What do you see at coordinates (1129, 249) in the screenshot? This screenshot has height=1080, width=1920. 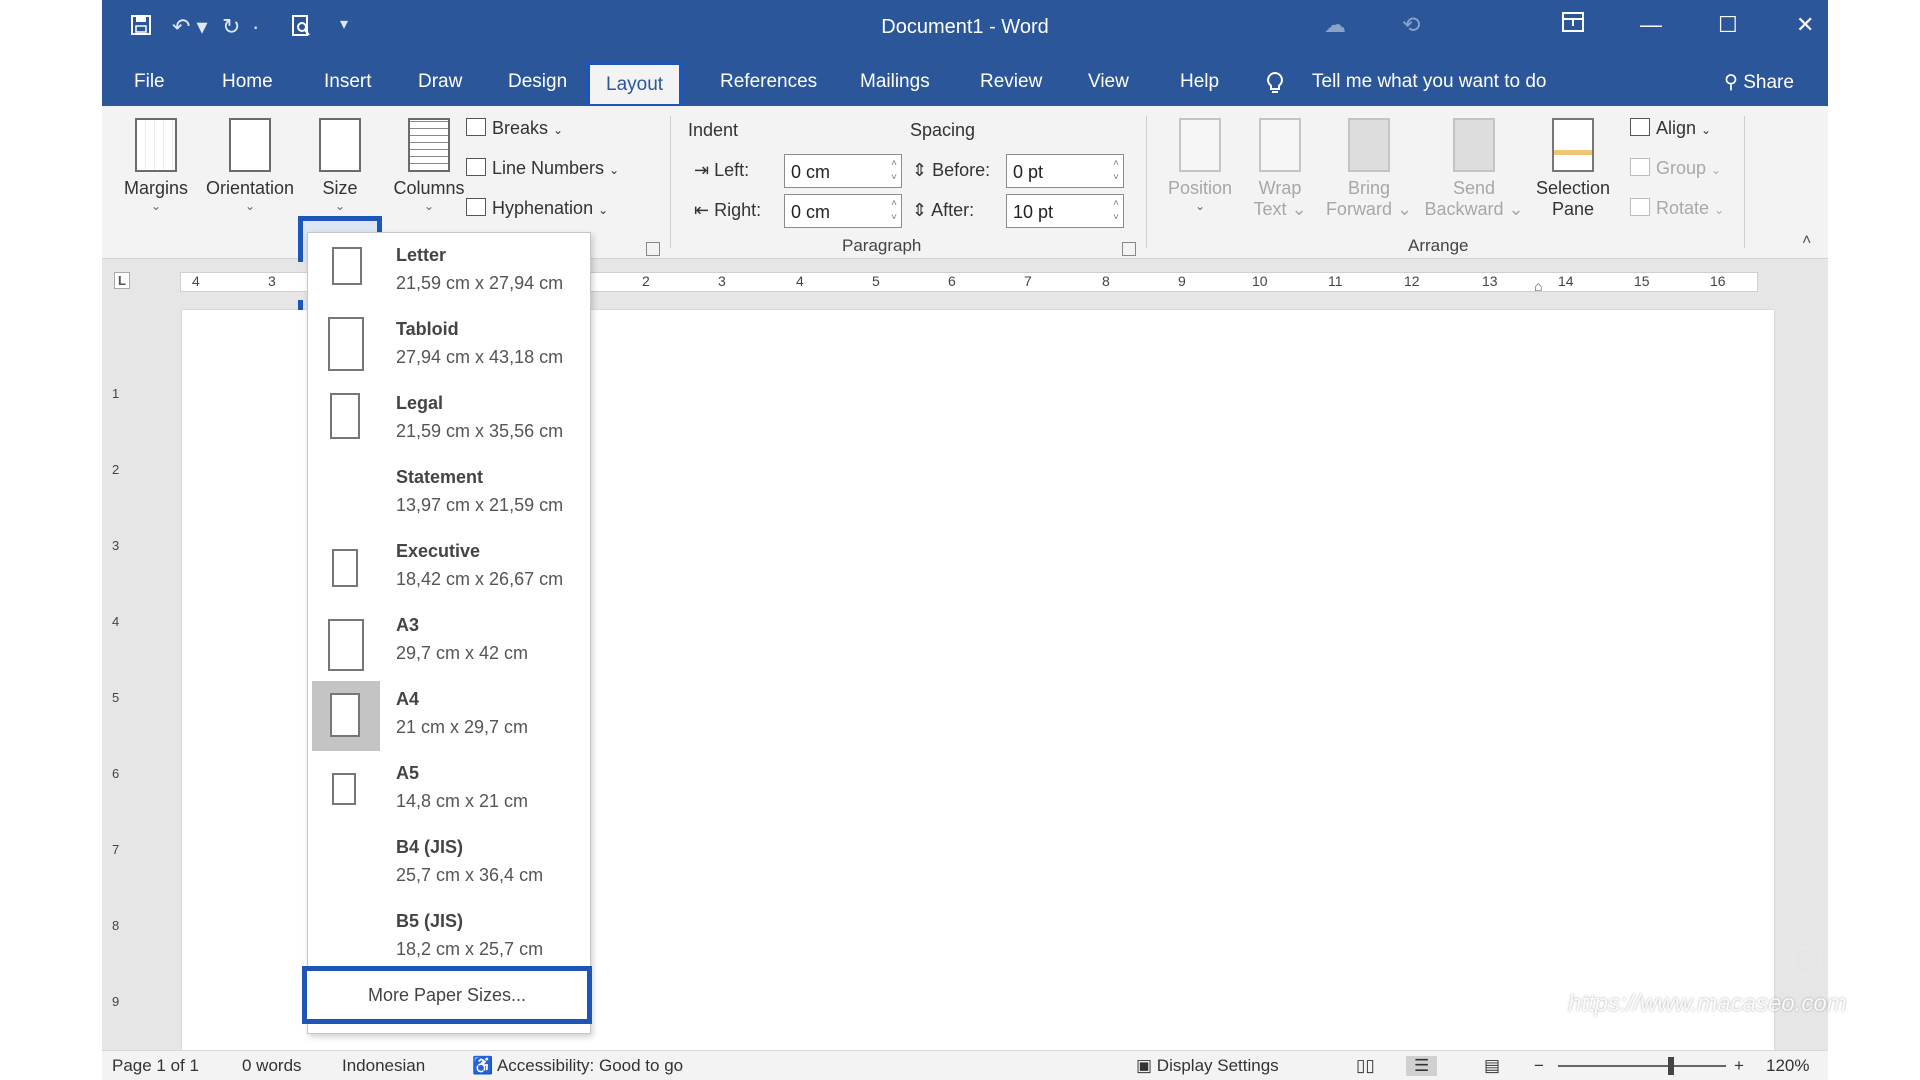 I see `paragraph-launcher-icon` at bounding box center [1129, 249].